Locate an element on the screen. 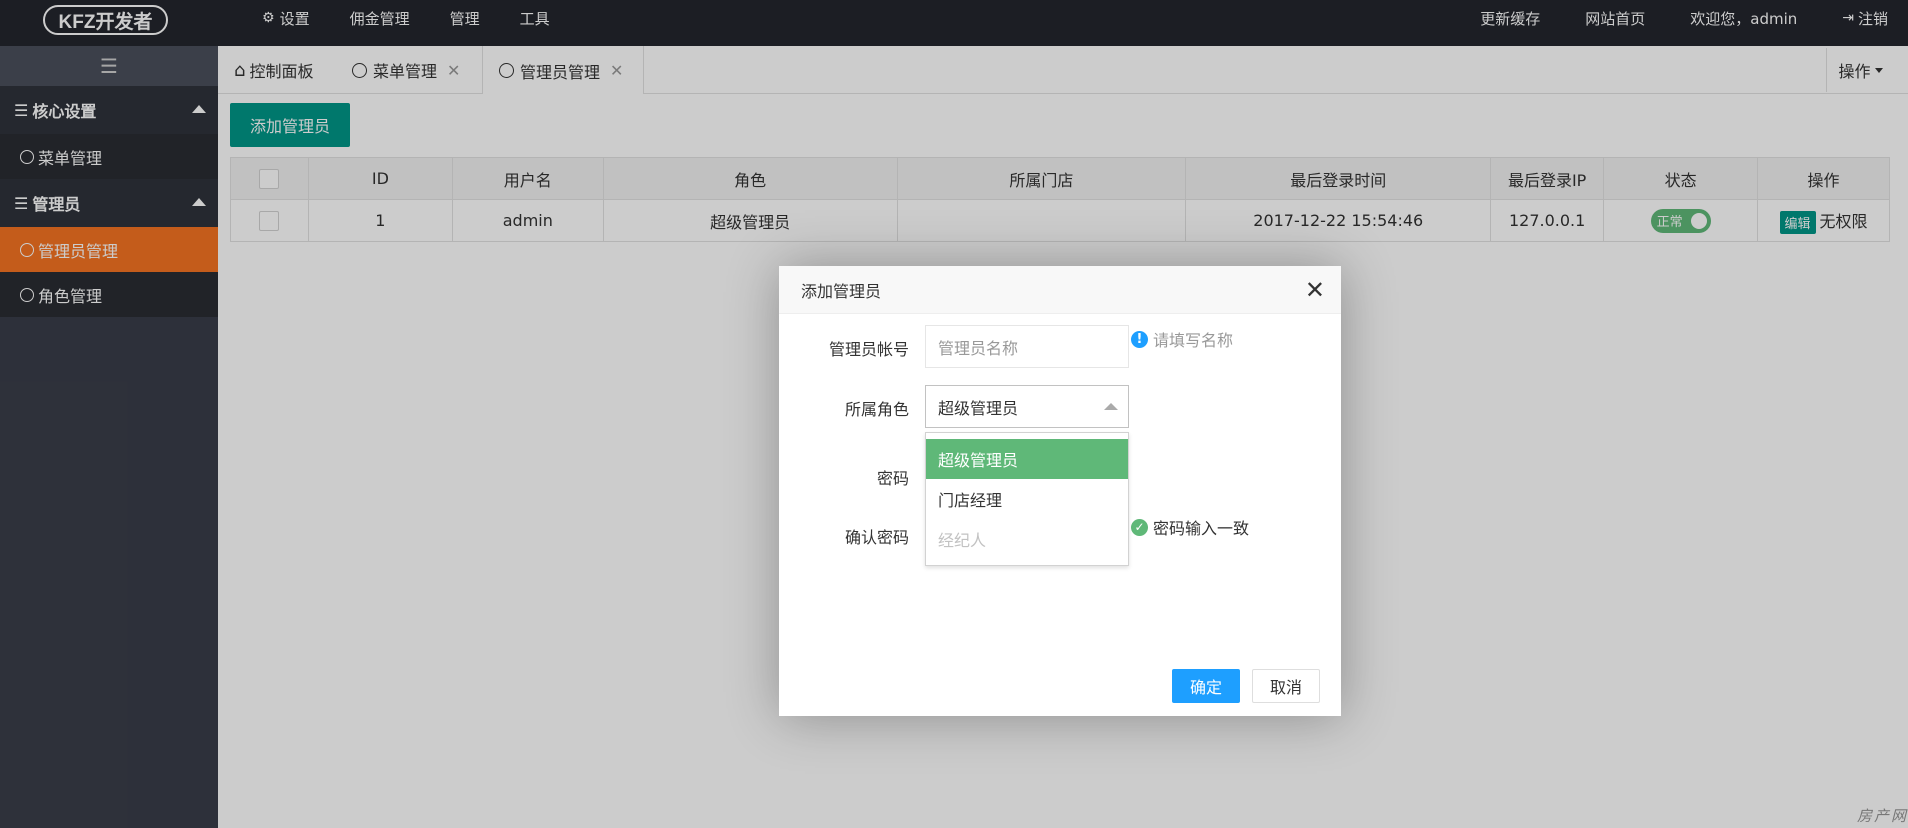 The width and height of the screenshot is (1908, 828). cancel-button: 取消 is located at coordinates (1286, 686).